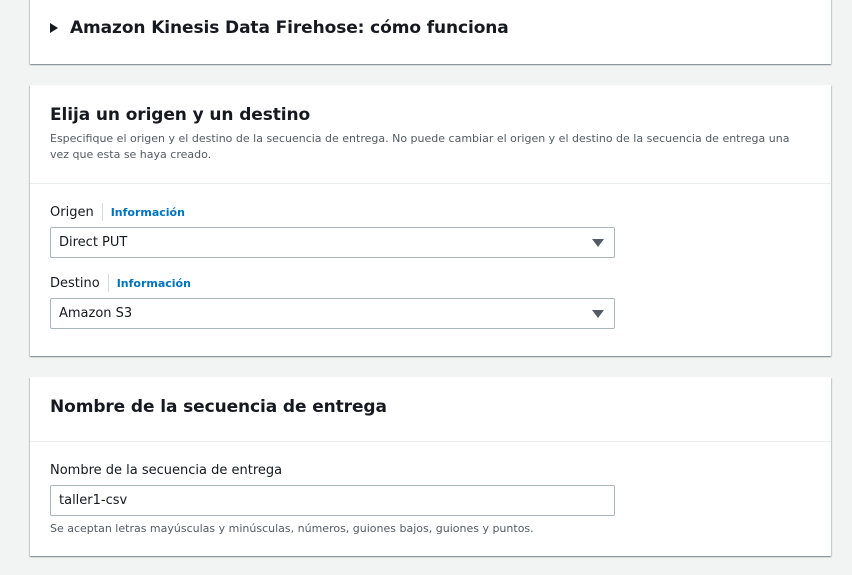 This screenshot has height=575, width=852. What do you see at coordinates (75, 283) in the screenshot?
I see `destination-label: Destino` at bounding box center [75, 283].